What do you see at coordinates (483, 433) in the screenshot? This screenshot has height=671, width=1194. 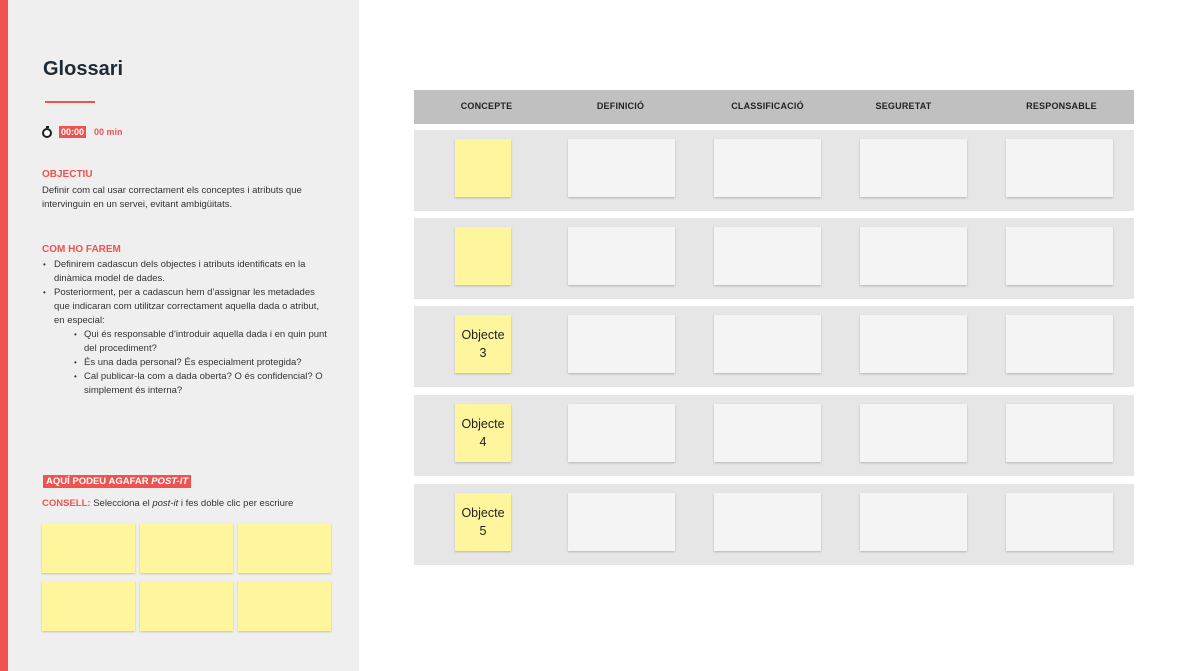 I see `concept-postit: Objecte 4` at bounding box center [483, 433].